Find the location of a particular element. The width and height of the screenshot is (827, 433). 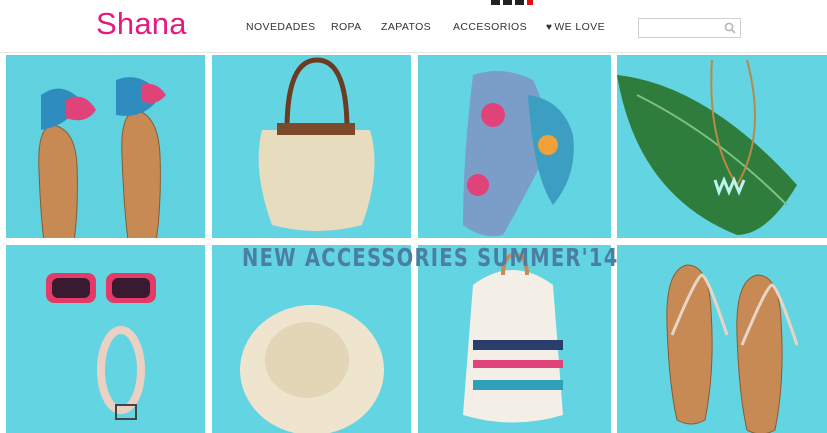

nav-we-love: ♥ WE LOVE is located at coordinates (575, 27).